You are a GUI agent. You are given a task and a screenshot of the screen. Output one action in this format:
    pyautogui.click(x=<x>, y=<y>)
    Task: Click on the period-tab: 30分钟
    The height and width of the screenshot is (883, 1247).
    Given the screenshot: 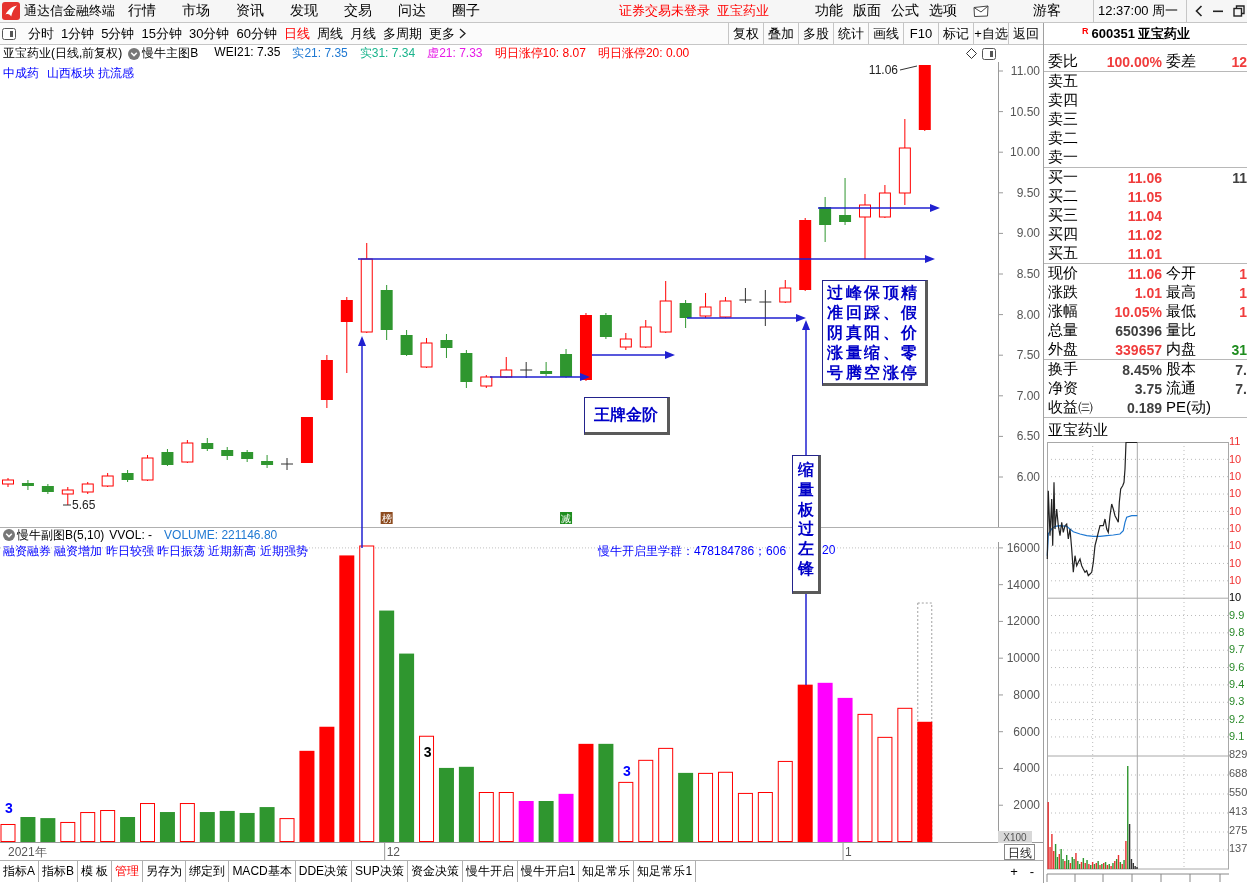 What is the action you would take?
    pyautogui.click(x=209, y=33)
    